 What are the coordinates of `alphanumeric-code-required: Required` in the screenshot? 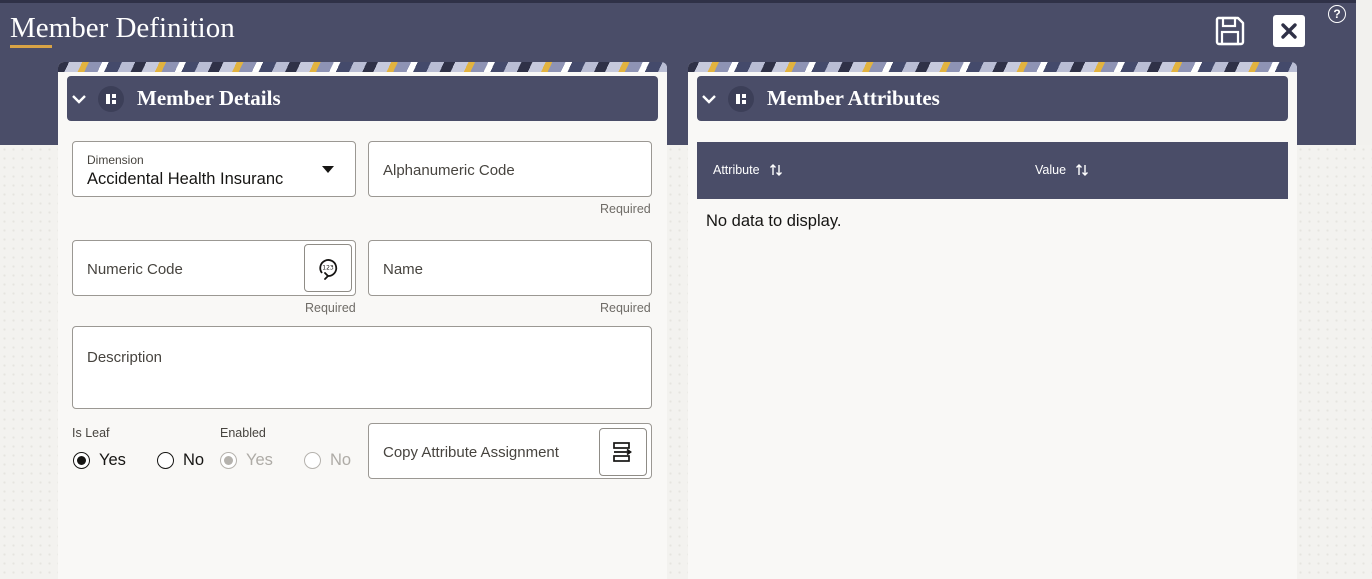 It's located at (625, 209).